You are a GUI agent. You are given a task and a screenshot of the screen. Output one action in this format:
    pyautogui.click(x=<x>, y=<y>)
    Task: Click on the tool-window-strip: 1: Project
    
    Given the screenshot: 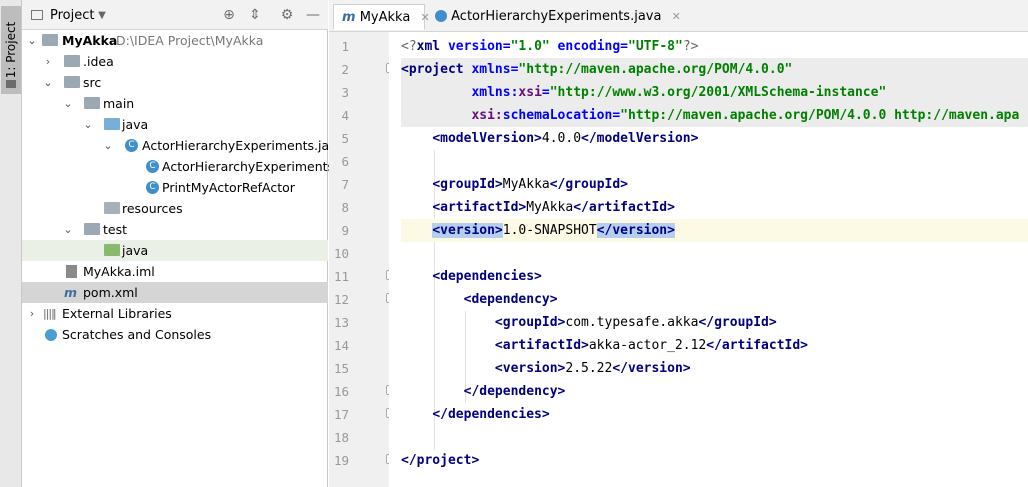 What is the action you would take?
    pyautogui.click(x=11, y=243)
    